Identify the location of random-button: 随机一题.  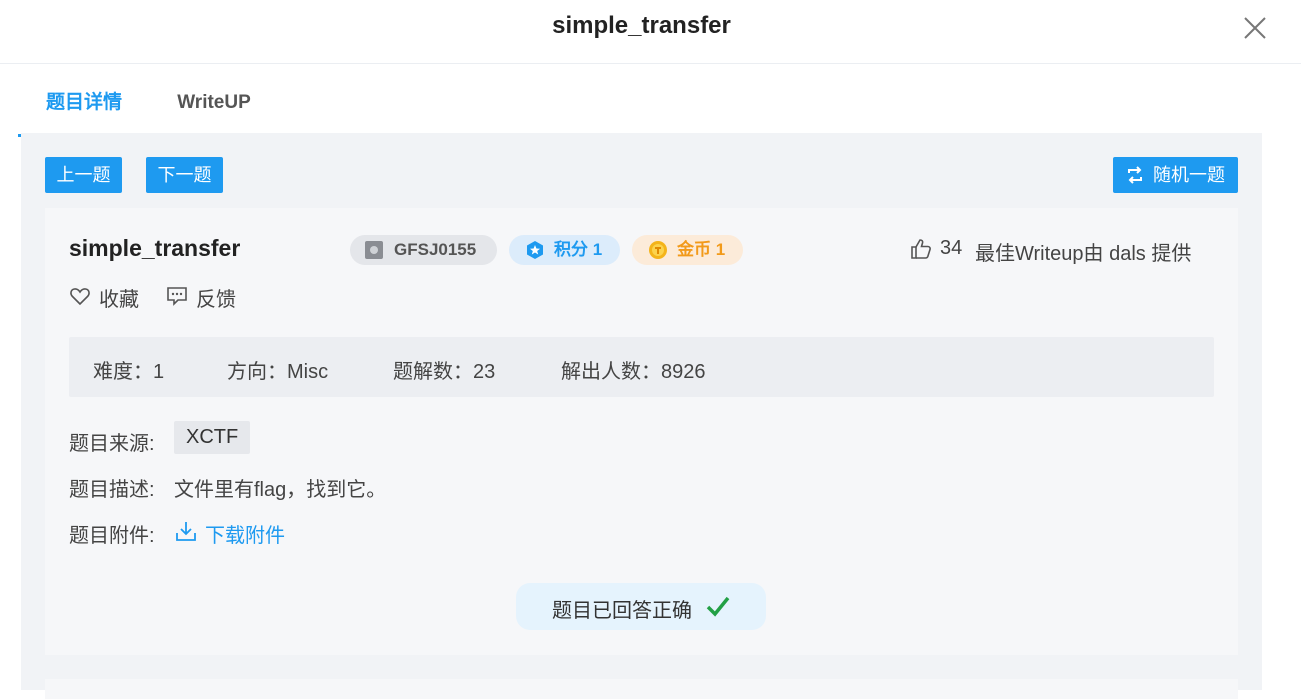
(1175, 175).